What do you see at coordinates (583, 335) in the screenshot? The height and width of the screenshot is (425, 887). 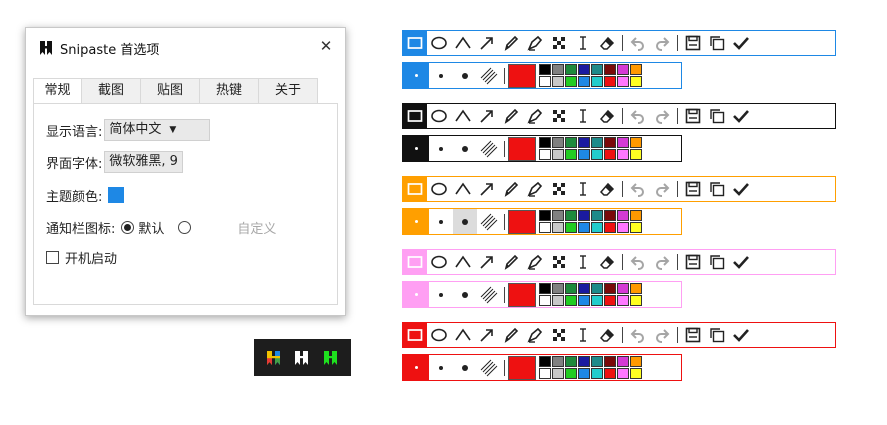 I see `text-tool-button` at bounding box center [583, 335].